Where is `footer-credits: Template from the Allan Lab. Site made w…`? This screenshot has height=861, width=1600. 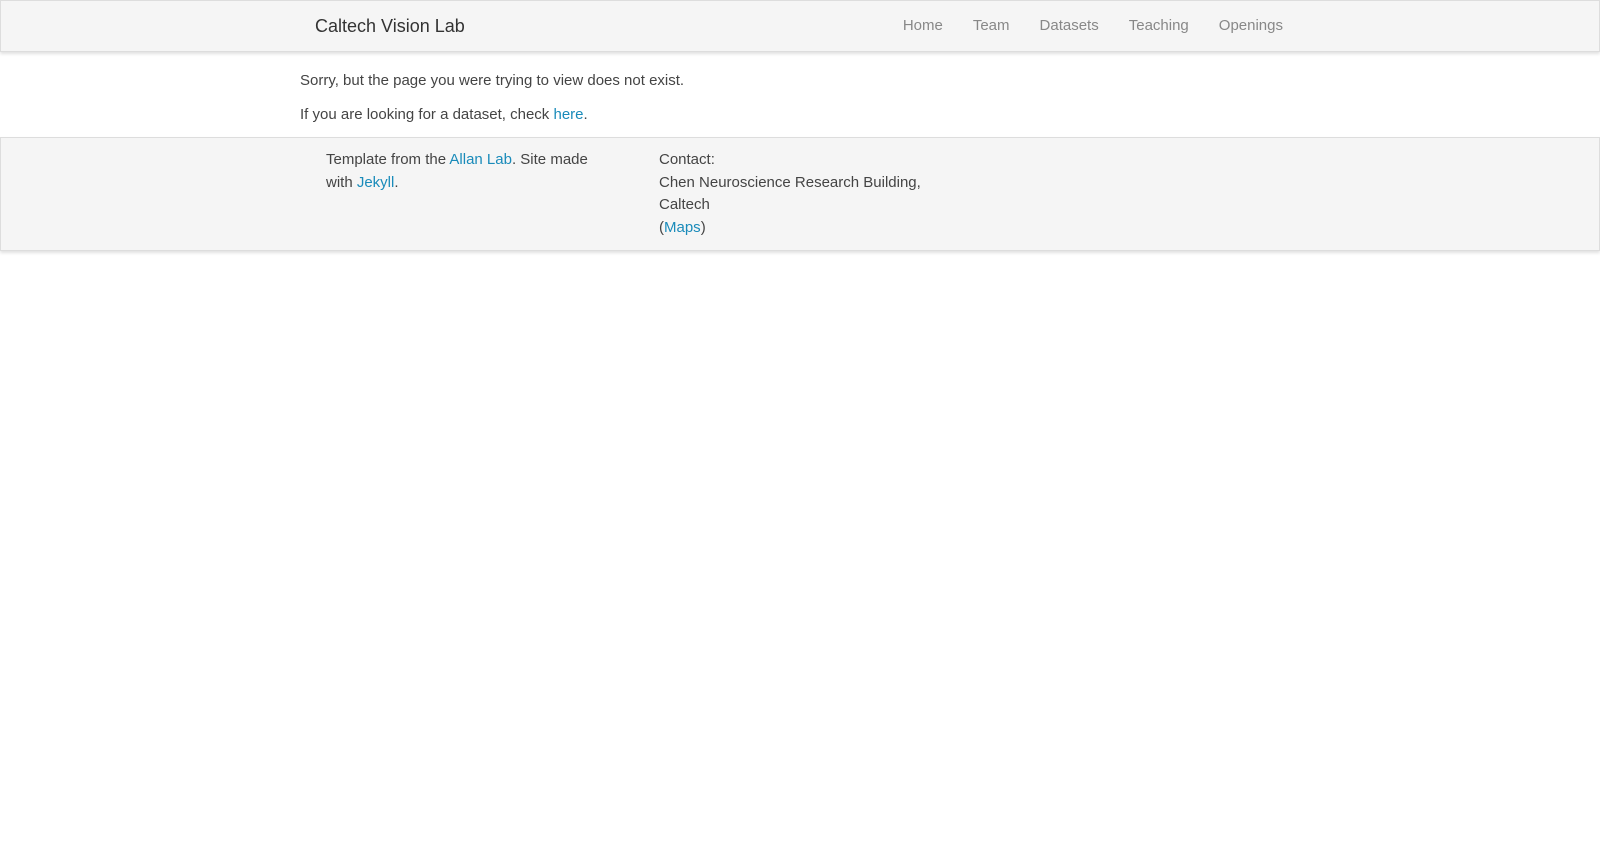 footer-credits: Template from the Allan Lab. Site made w… is located at coordinates (468, 171).